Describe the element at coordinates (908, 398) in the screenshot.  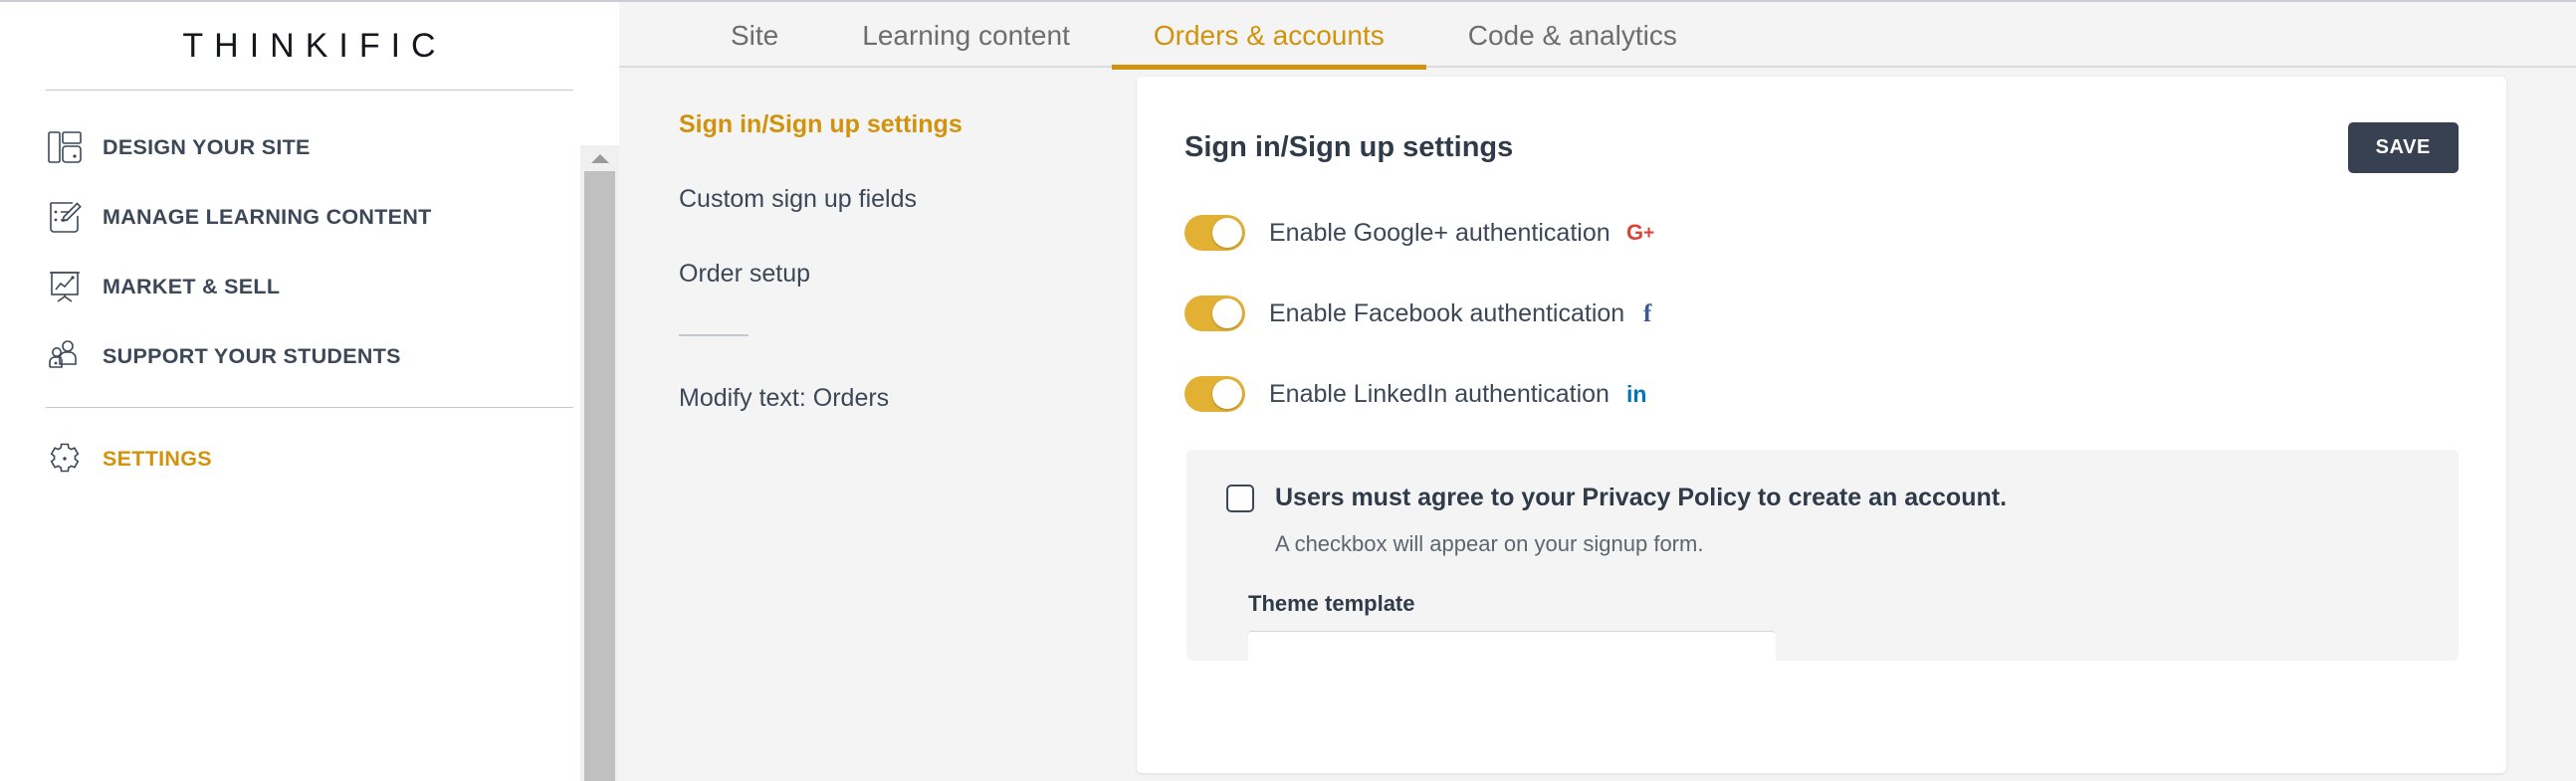
I see `subnav-item-modify-text-orders: Modify text: Orders` at that location.